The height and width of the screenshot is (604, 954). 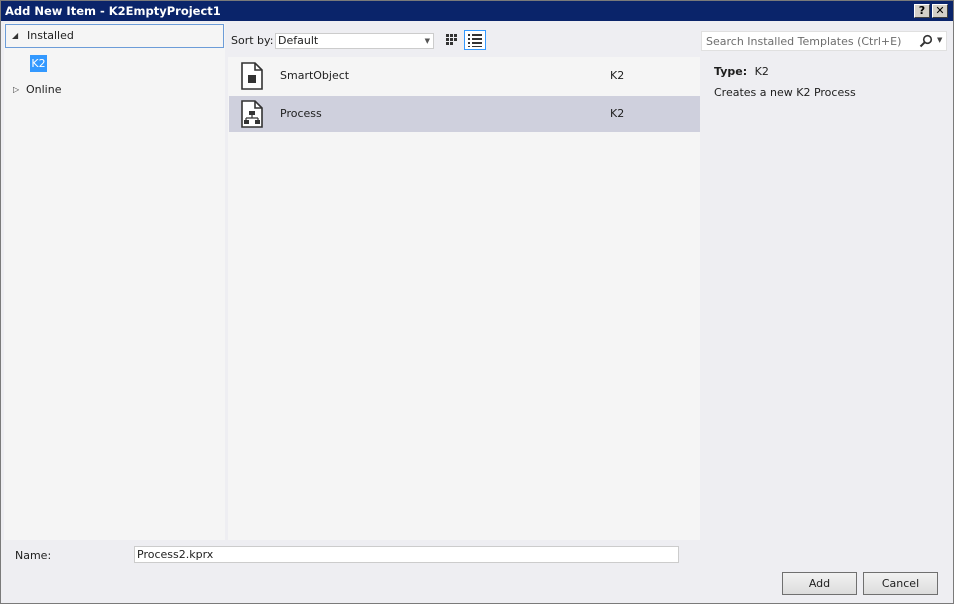 I want to click on list-item-smartobject: SmartObject K2, so click(x=464, y=76).